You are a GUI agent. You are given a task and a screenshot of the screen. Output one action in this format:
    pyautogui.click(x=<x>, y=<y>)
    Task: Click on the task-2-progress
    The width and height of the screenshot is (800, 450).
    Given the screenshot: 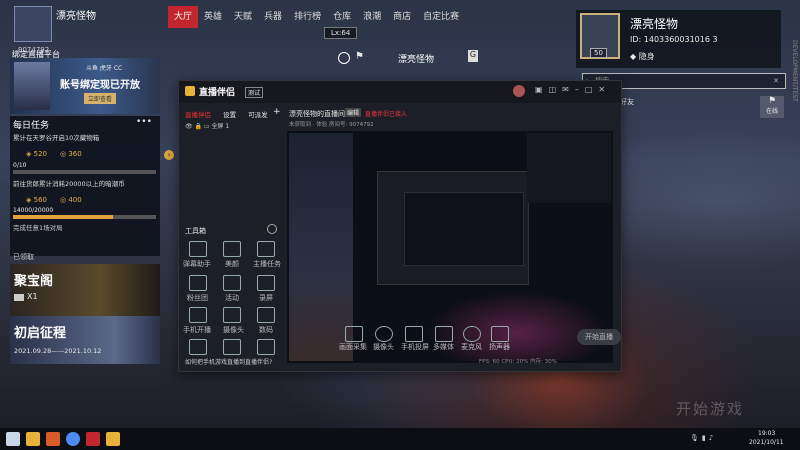 What is the action you would take?
    pyautogui.click(x=84, y=217)
    